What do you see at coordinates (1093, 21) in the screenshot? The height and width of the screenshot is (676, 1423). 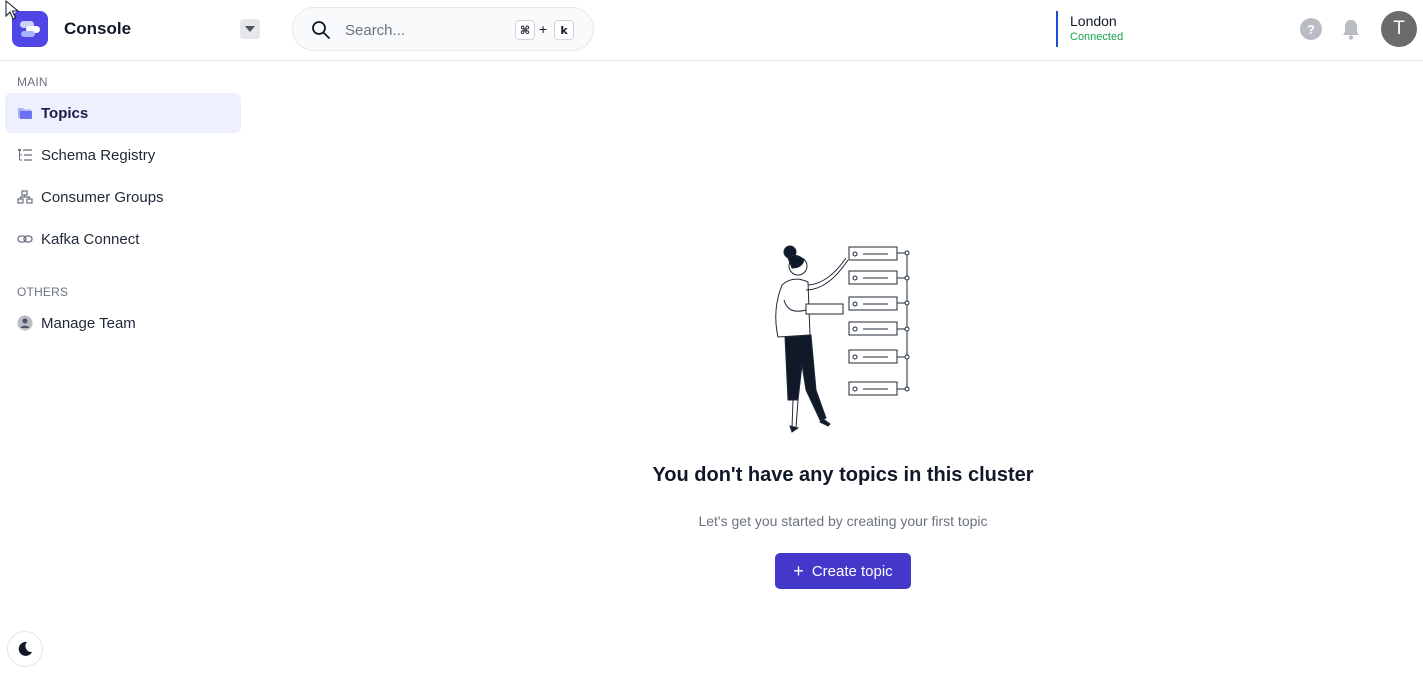 I see `cluster-name: London` at bounding box center [1093, 21].